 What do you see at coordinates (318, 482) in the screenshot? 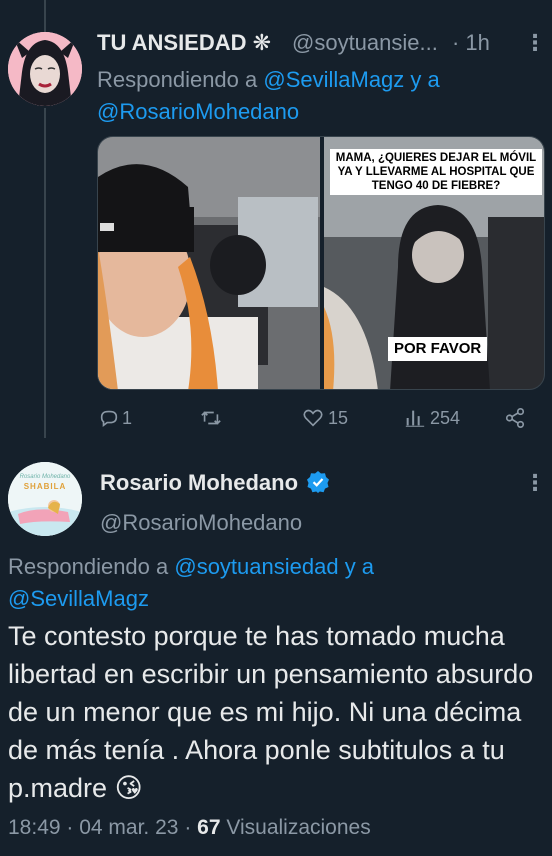
I see `verified-badge-icon` at bounding box center [318, 482].